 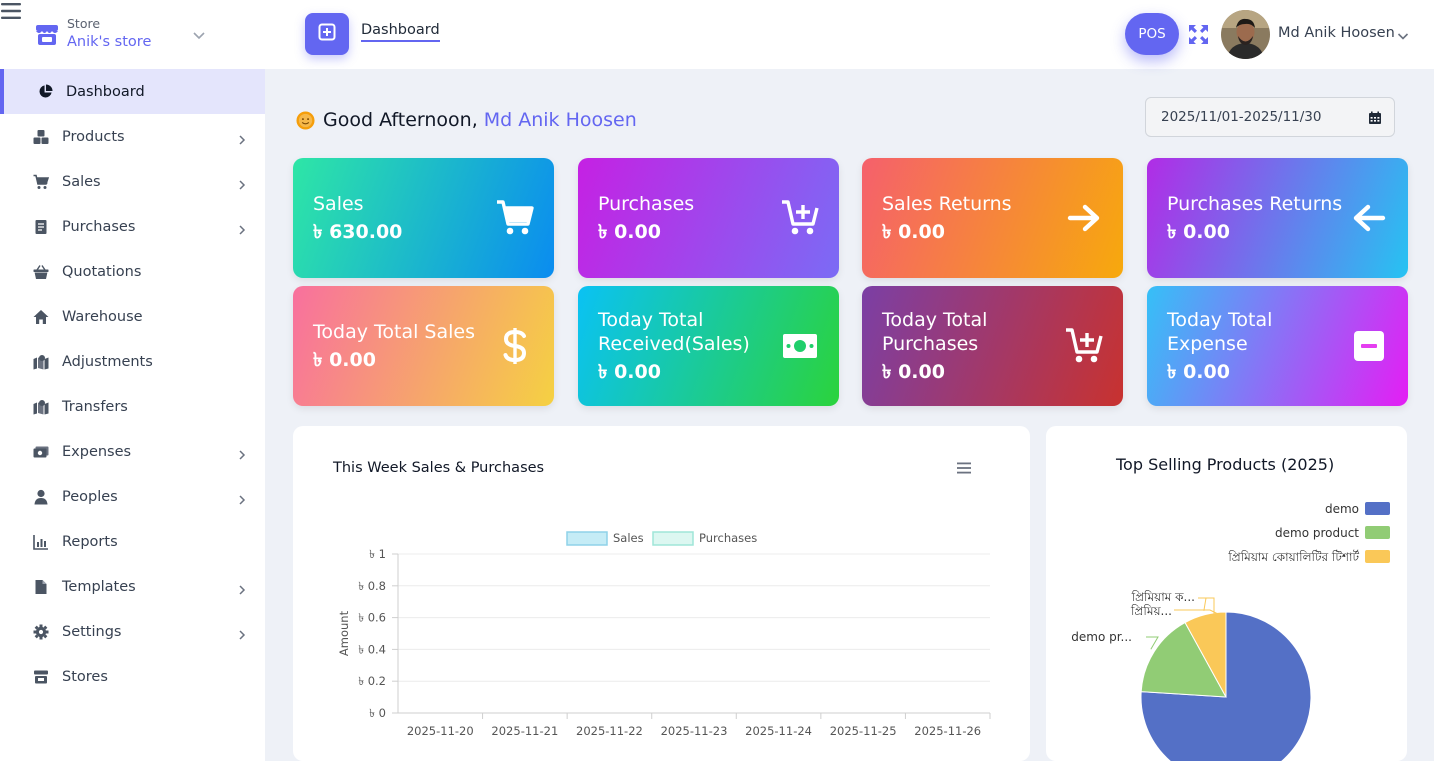 What do you see at coordinates (132, 631) in the screenshot?
I see `sidebar-item-settings: Settings` at bounding box center [132, 631].